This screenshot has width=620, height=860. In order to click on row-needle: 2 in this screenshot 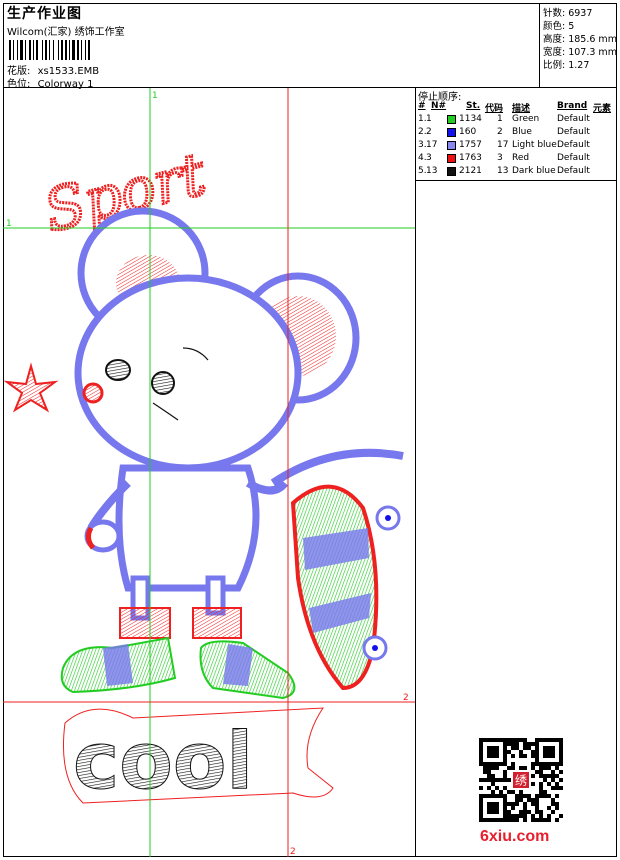, I will do `click(429, 132)`.